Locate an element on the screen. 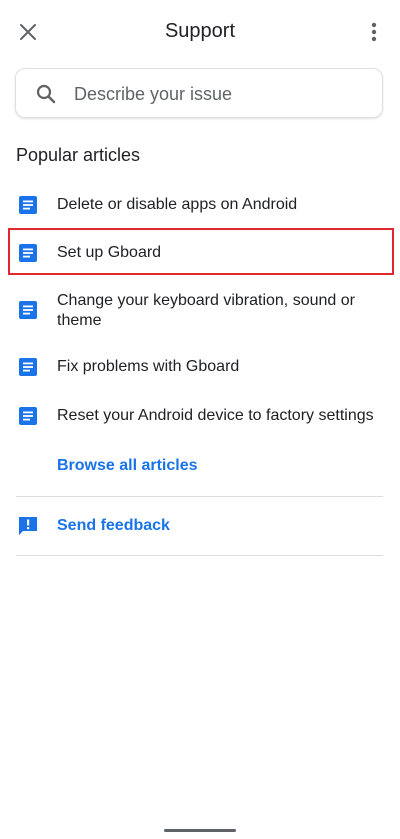 The image size is (400, 839). more-vert-icon is located at coordinates (374, 32).